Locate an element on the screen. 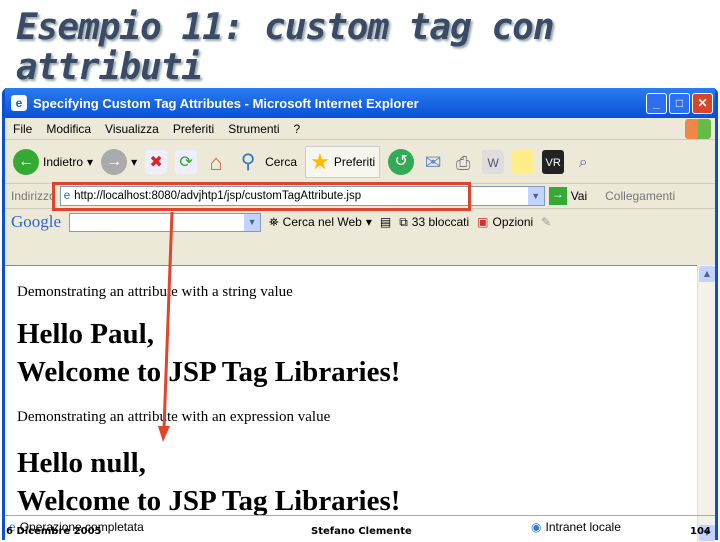 The height and width of the screenshot is (542, 720). footer-date: 6 Dicembre 2005 is located at coordinates (54, 531).